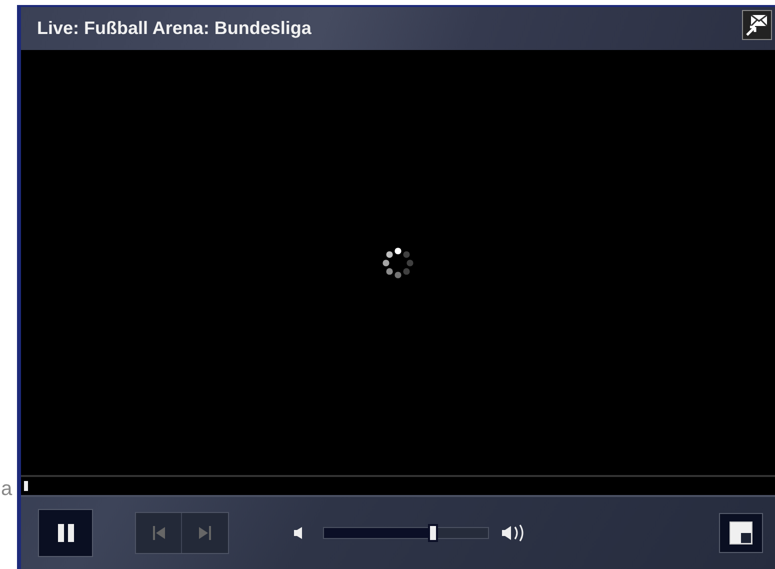  What do you see at coordinates (26, 486) in the screenshot?
I see `progress-handle` at bounding box center [26, 486].